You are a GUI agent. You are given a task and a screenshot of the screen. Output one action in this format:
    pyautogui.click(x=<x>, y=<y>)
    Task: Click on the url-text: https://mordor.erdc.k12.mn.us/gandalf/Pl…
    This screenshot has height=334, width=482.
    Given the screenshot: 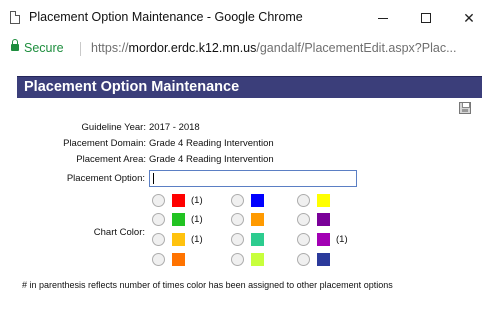 What is the action you would take?
    pyautogui.click(x=286, y=48)
    